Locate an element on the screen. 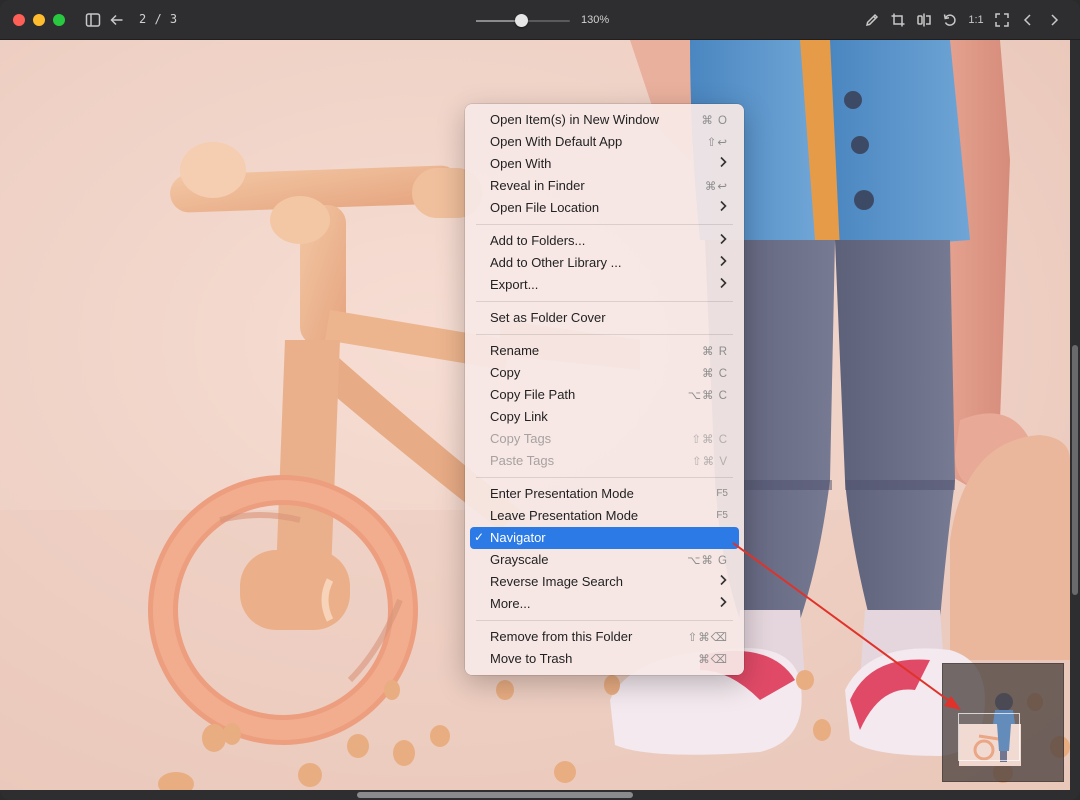  keyboard-shortcut: ⌘ O is located at coordinates (714, 121).